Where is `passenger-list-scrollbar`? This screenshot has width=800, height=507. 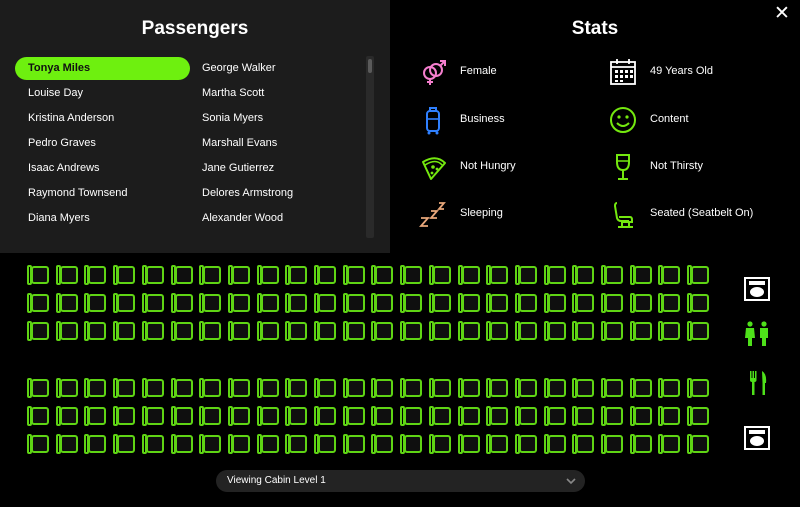 passenger-list-scrollbar is located at coordinates (370, 147).